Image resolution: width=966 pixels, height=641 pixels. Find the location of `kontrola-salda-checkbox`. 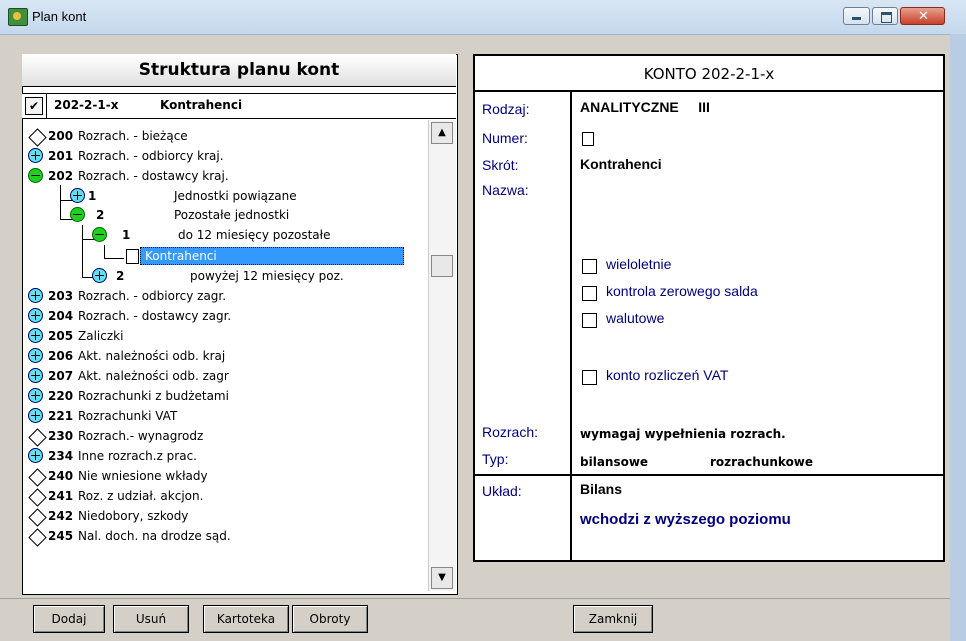

kontrola-salda-checkbox is located at coordinates (589, 293).